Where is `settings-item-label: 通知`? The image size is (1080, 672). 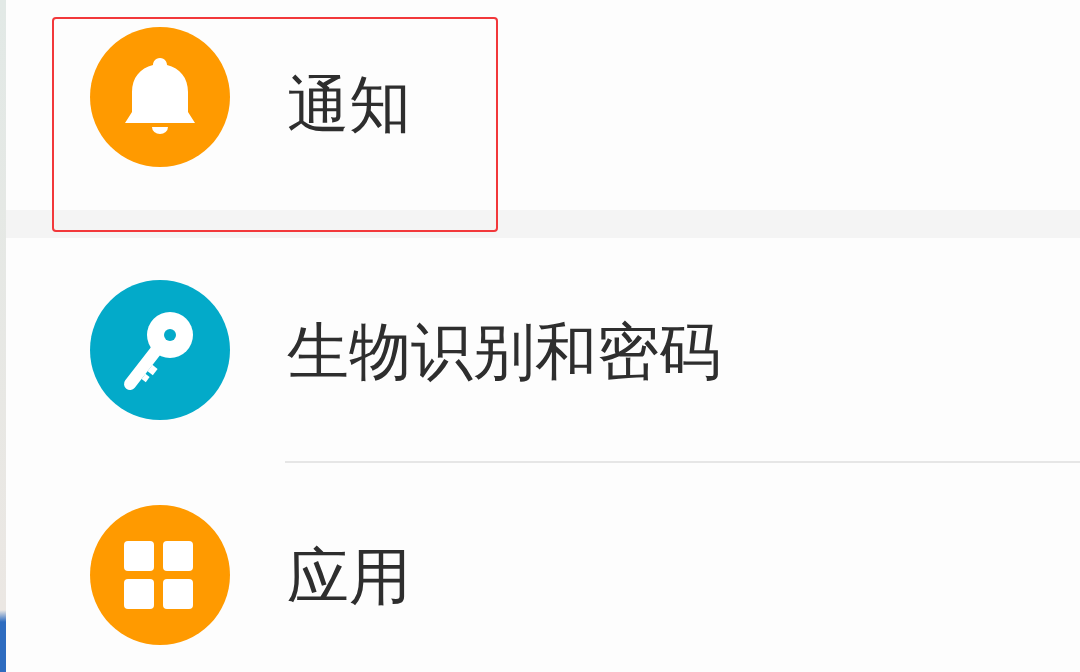 settings-item-label: 通知 is located at coordinates (349, 105).